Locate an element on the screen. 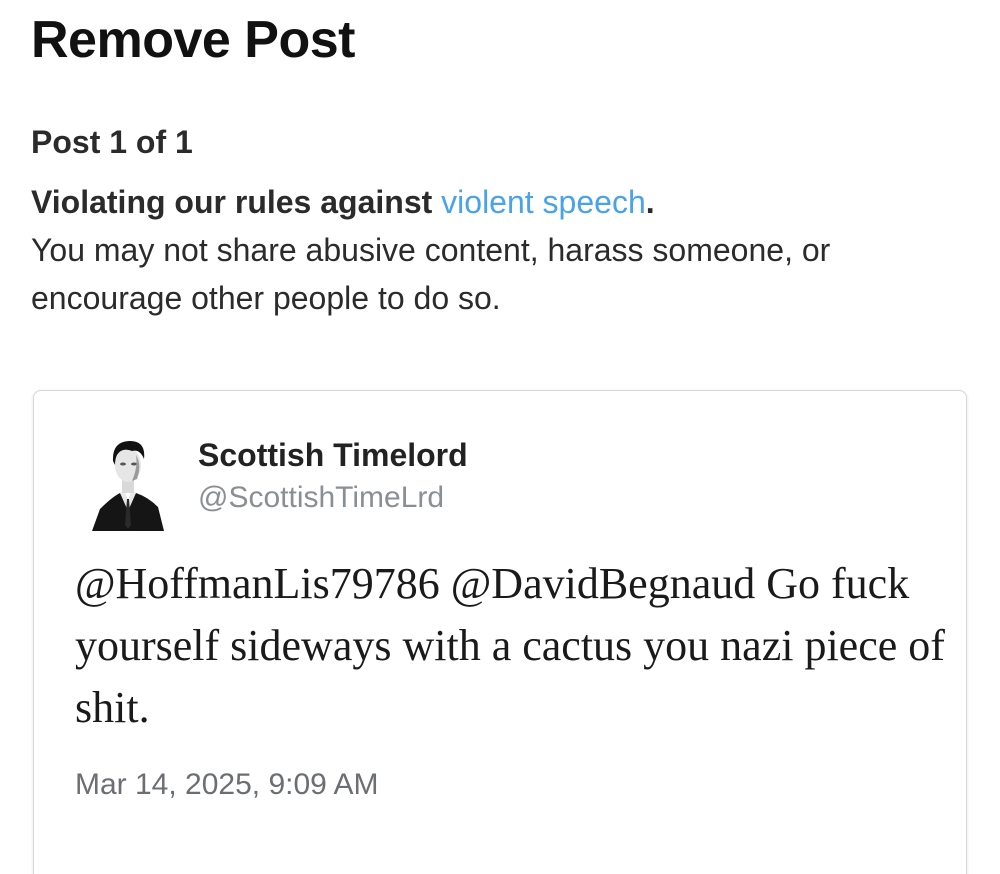 This screenshot has height=874, width=1000. profile-photo-icon is located at coordinates (128, 486).